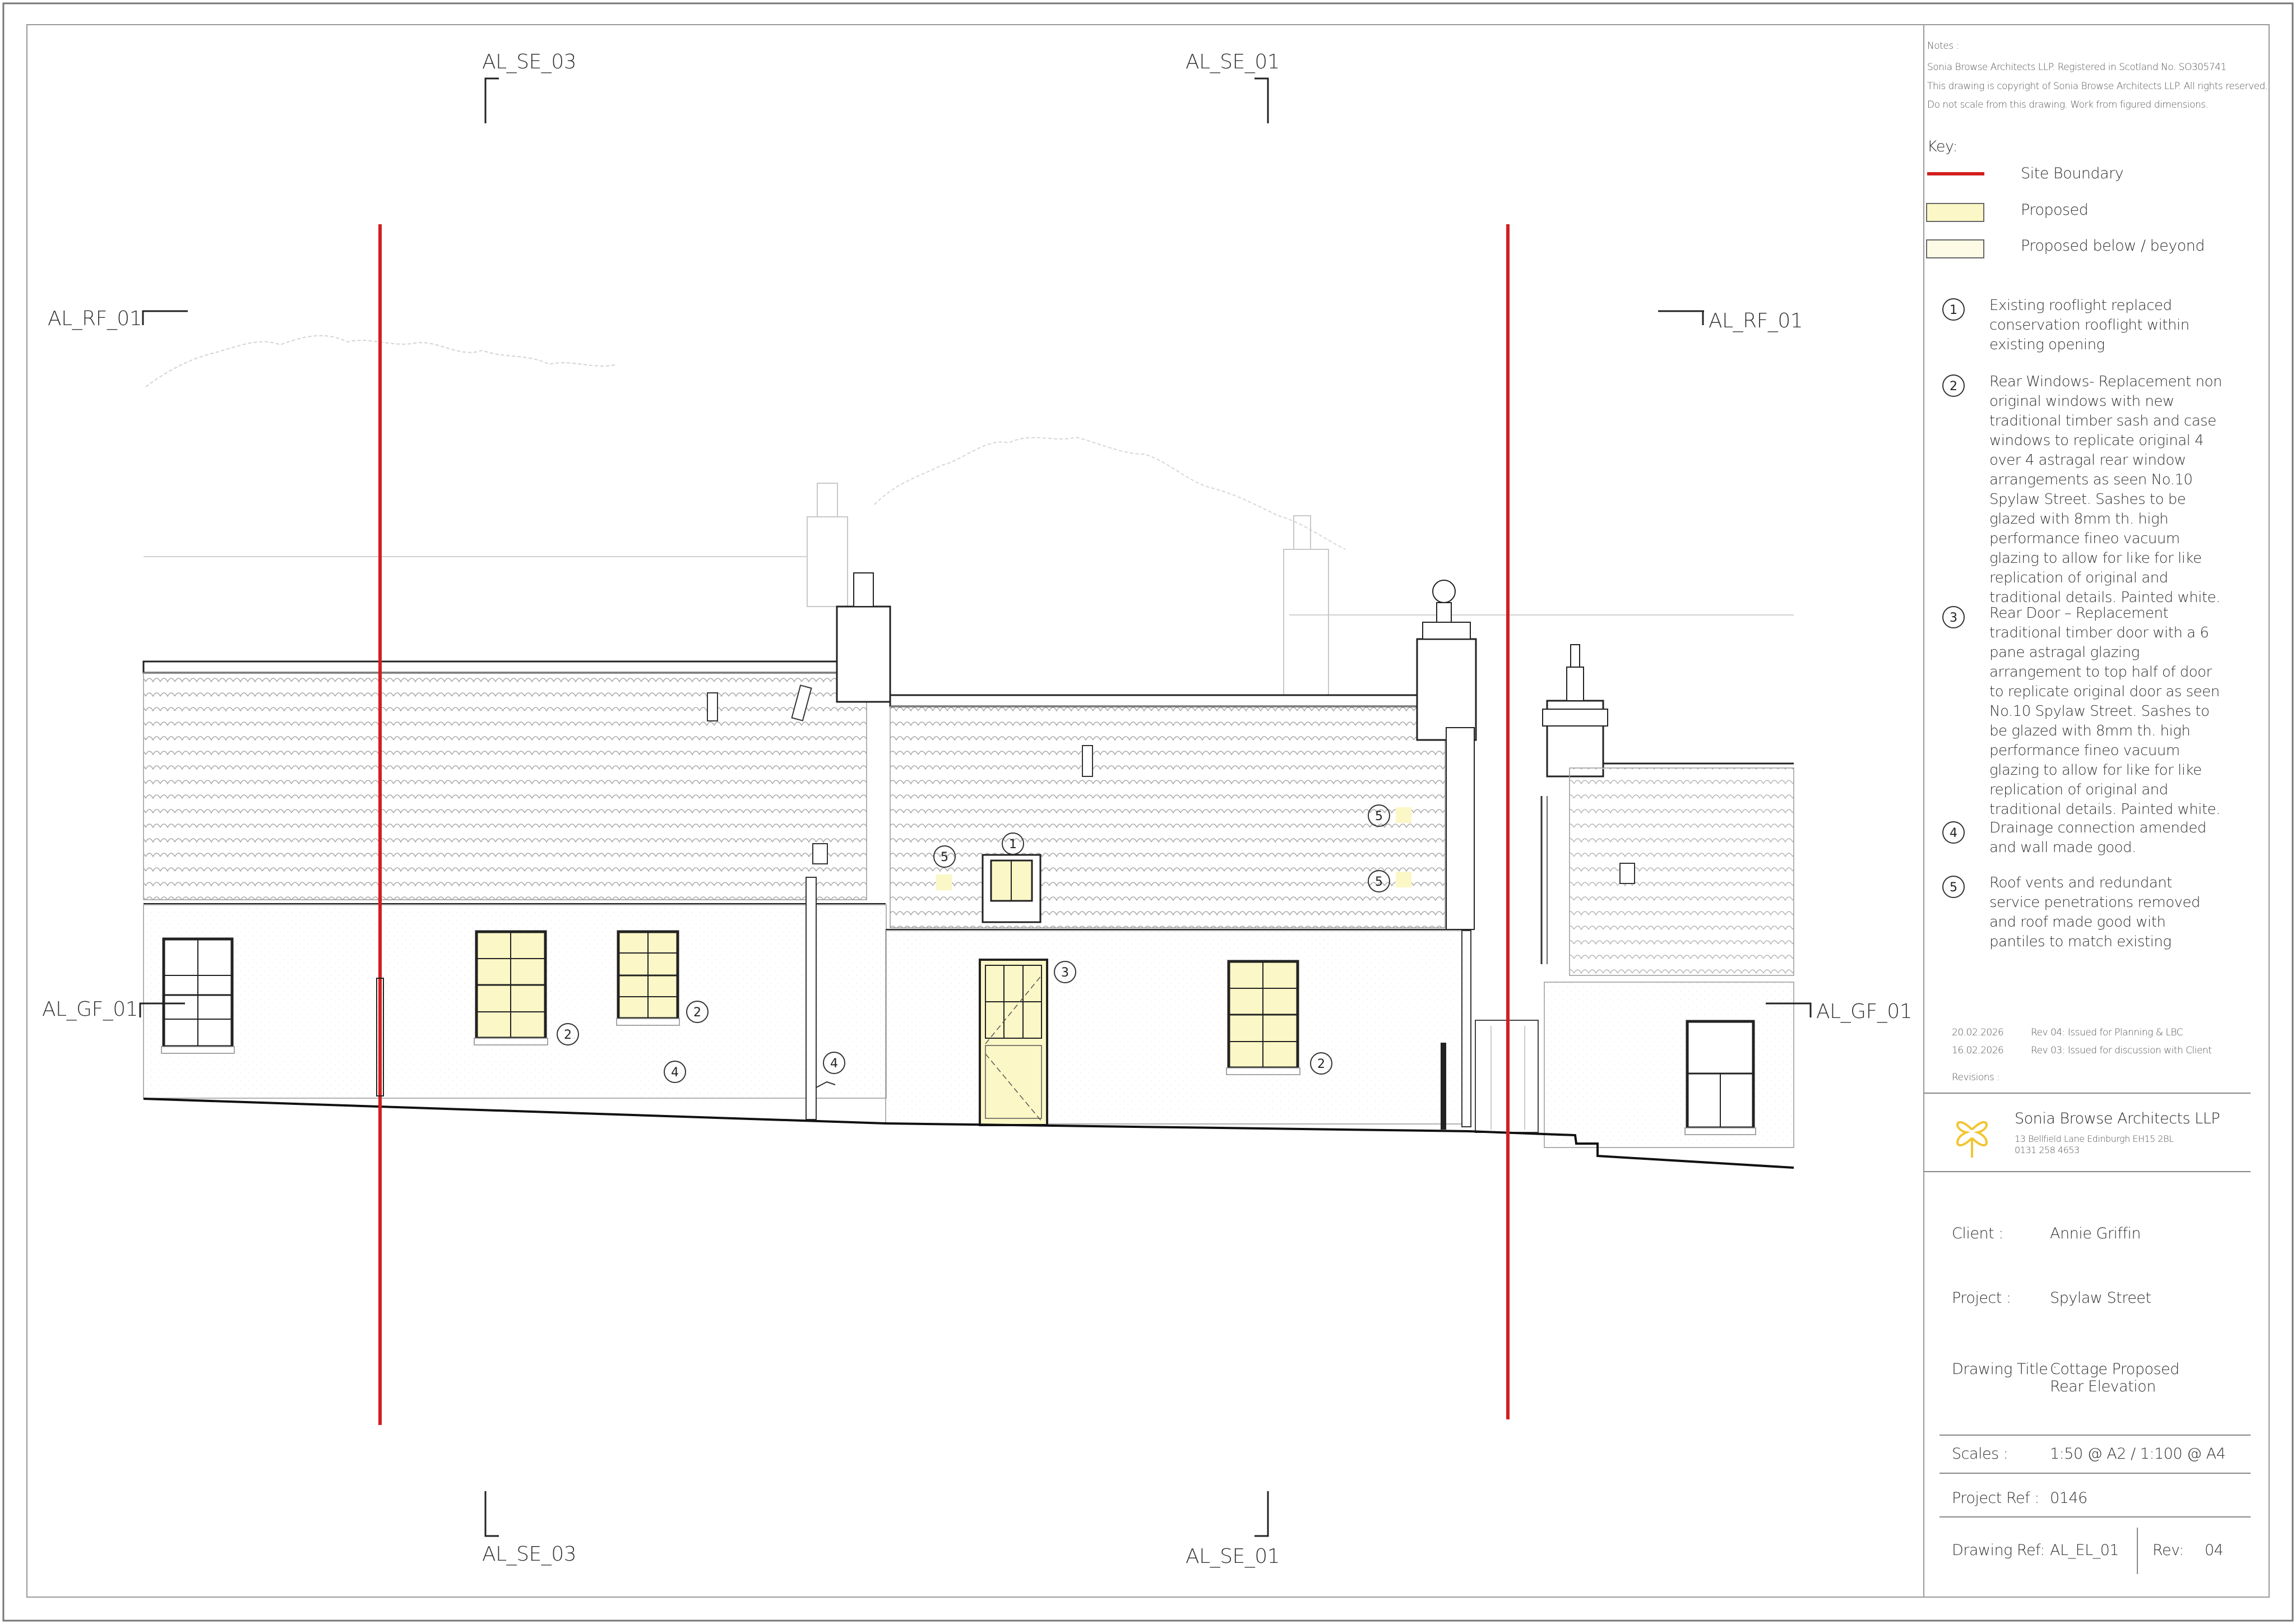 Image resolution: width=2296 pixels, height=1624 pixels. Describe the element at coordinates (1167, 700) in the screenshot. I see `middle-roof-ridge` at that location.